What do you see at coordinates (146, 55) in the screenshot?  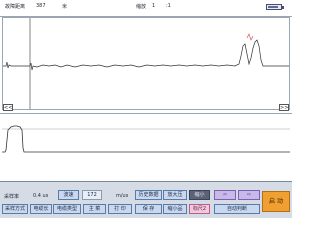 I see `upper-waveform-trace` at bounding box center [146, 55].